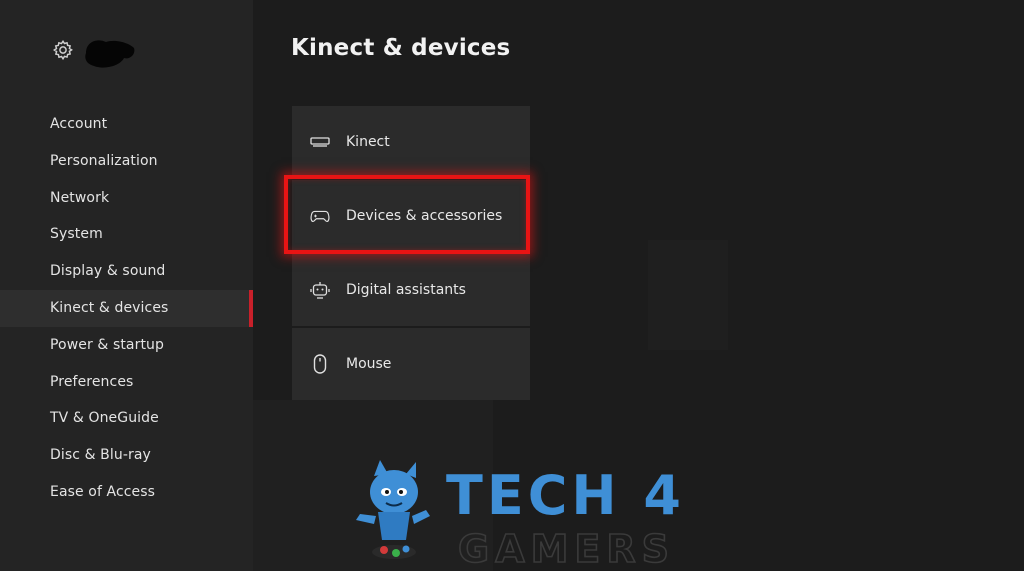 The image size is (1024, 571). Describe the element at coordinates (126, 492) in the screenshot. I see `sidebar-item-ease-of-access: Ease of Access` at that location.